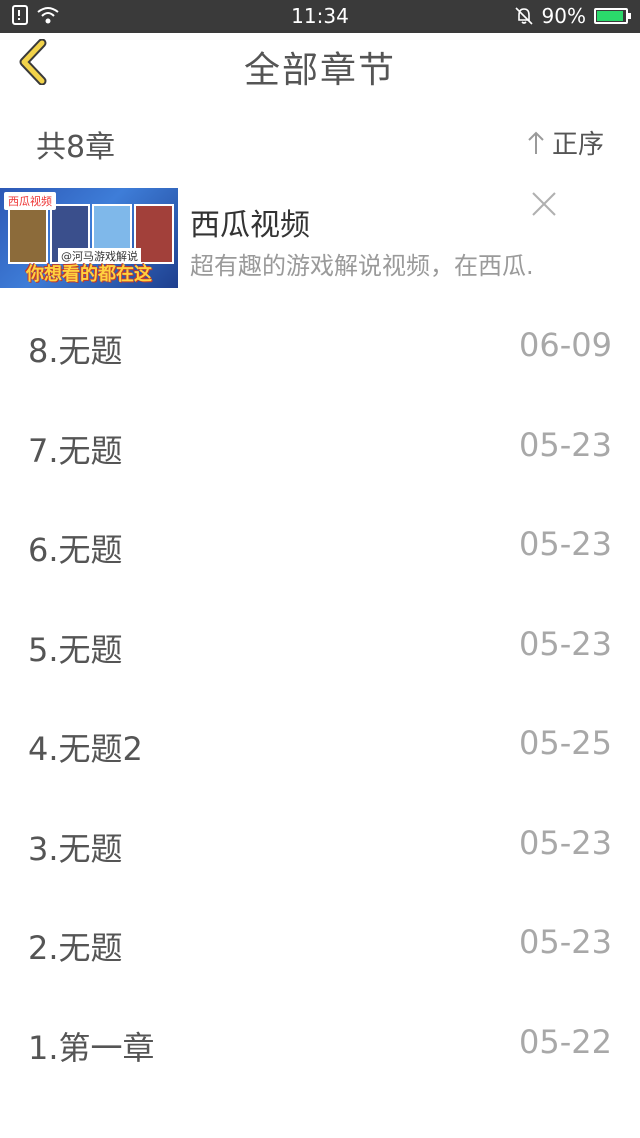  I want to click on chapter-list-header: 共8章 正序, so click(320, 140).